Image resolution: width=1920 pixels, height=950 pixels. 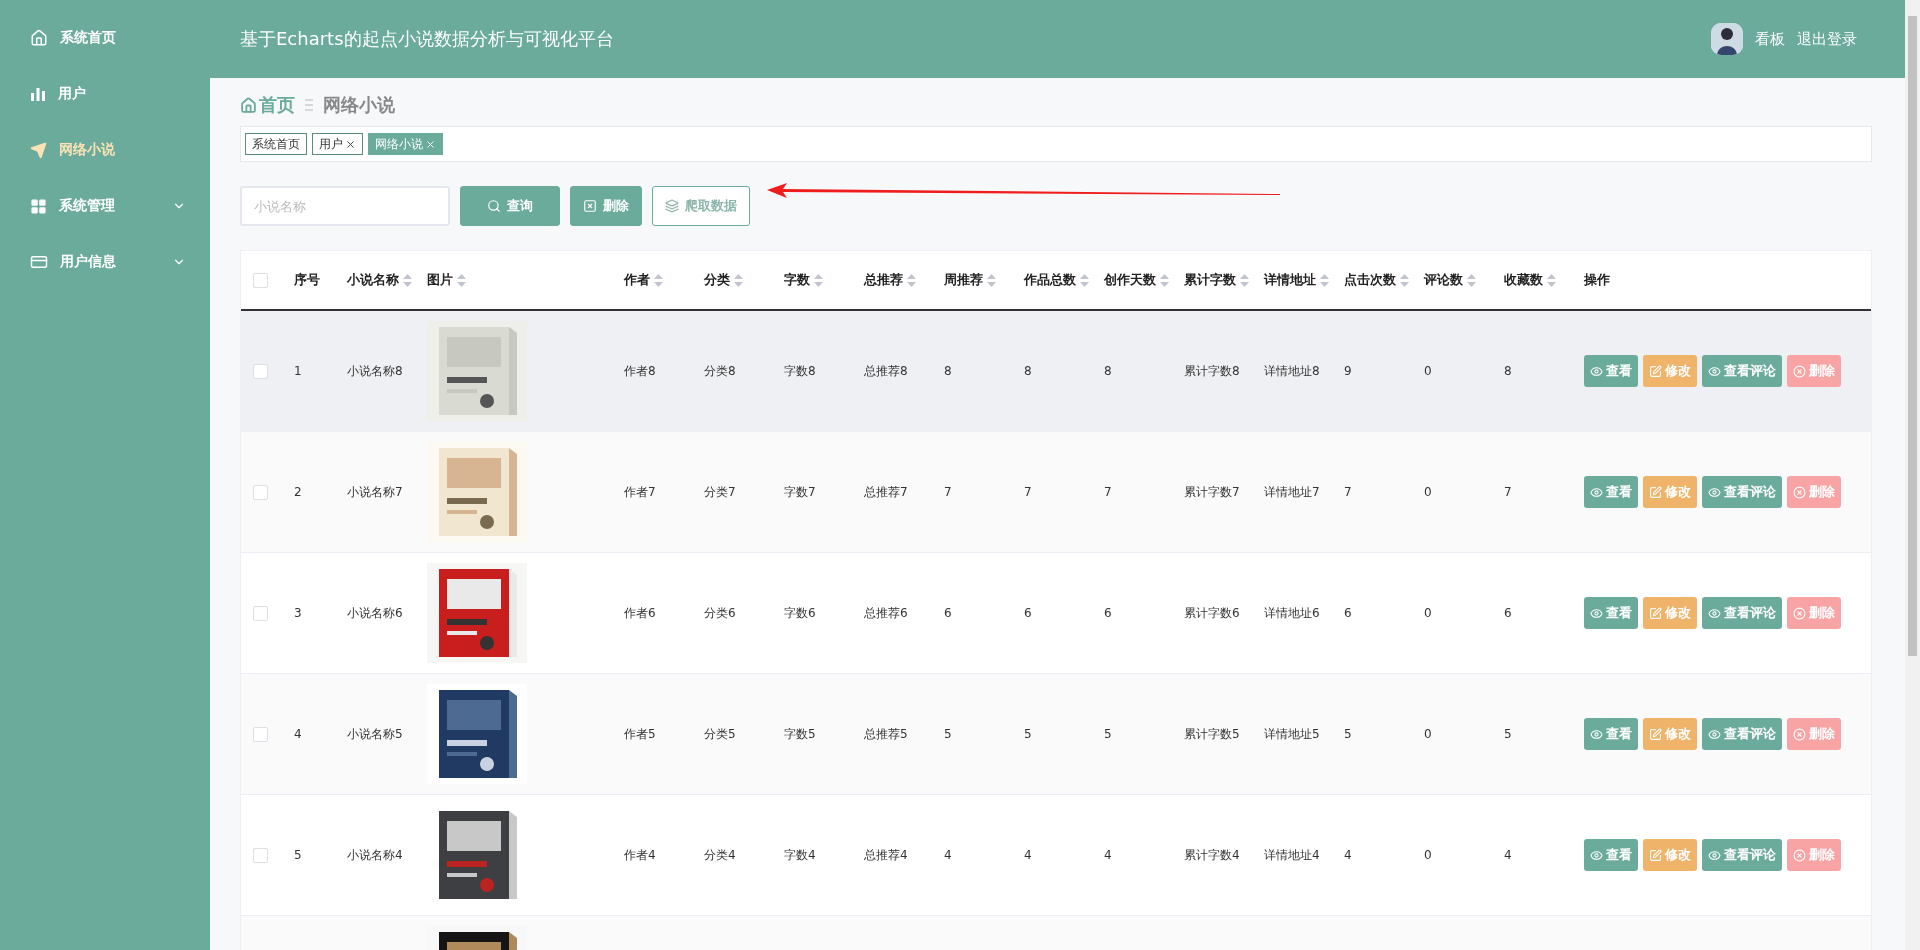 I want to click on edit-icon, so click(x=1655, y=492).